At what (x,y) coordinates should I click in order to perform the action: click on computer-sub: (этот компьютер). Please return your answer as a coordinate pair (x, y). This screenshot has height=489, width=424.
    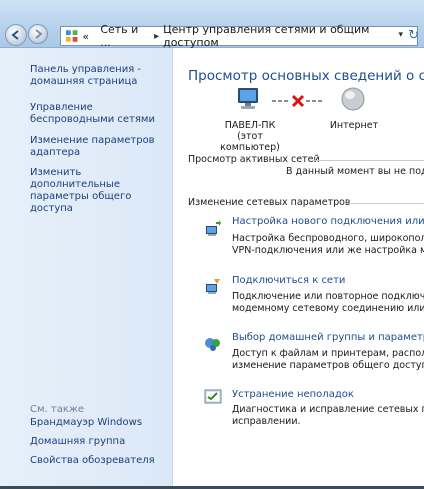
    Looking at the image, I should click on (250, 142).